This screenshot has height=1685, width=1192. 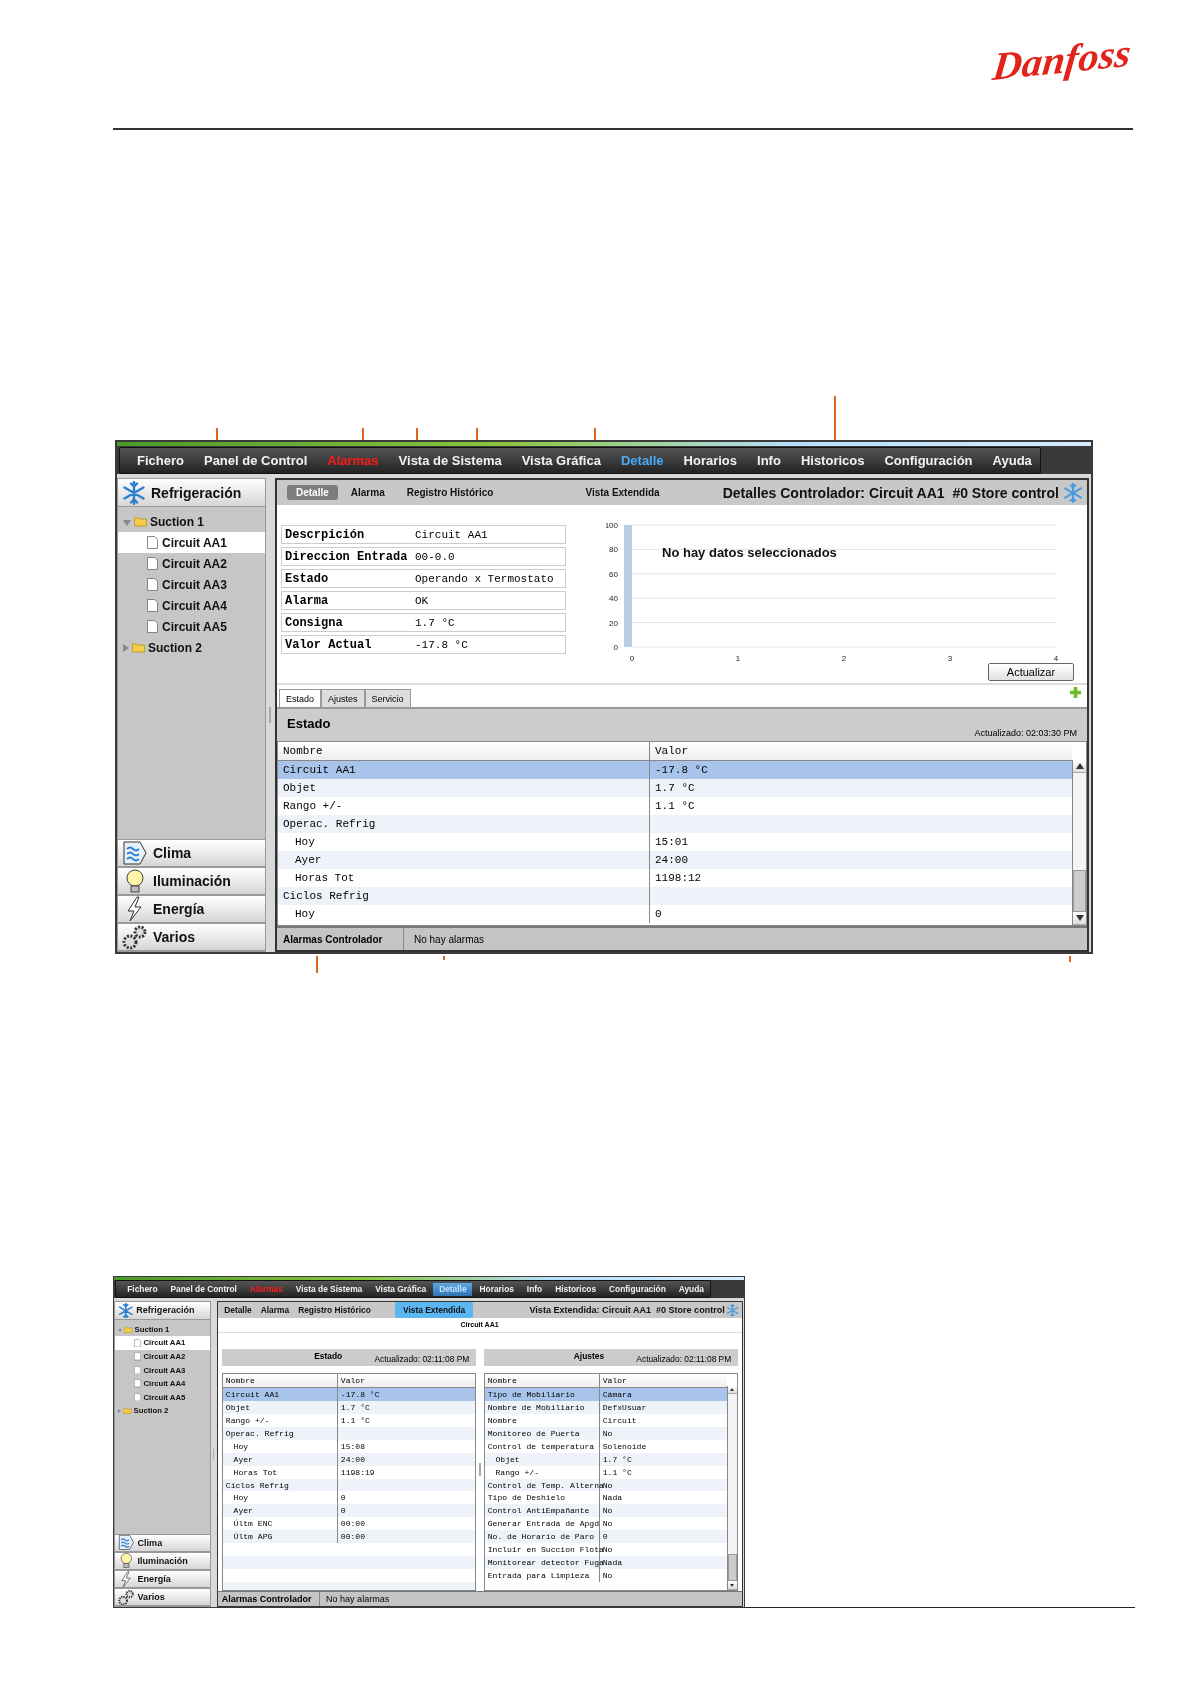 I want to click on refresh-button: Actualizar, so click(x=1031, y=672).